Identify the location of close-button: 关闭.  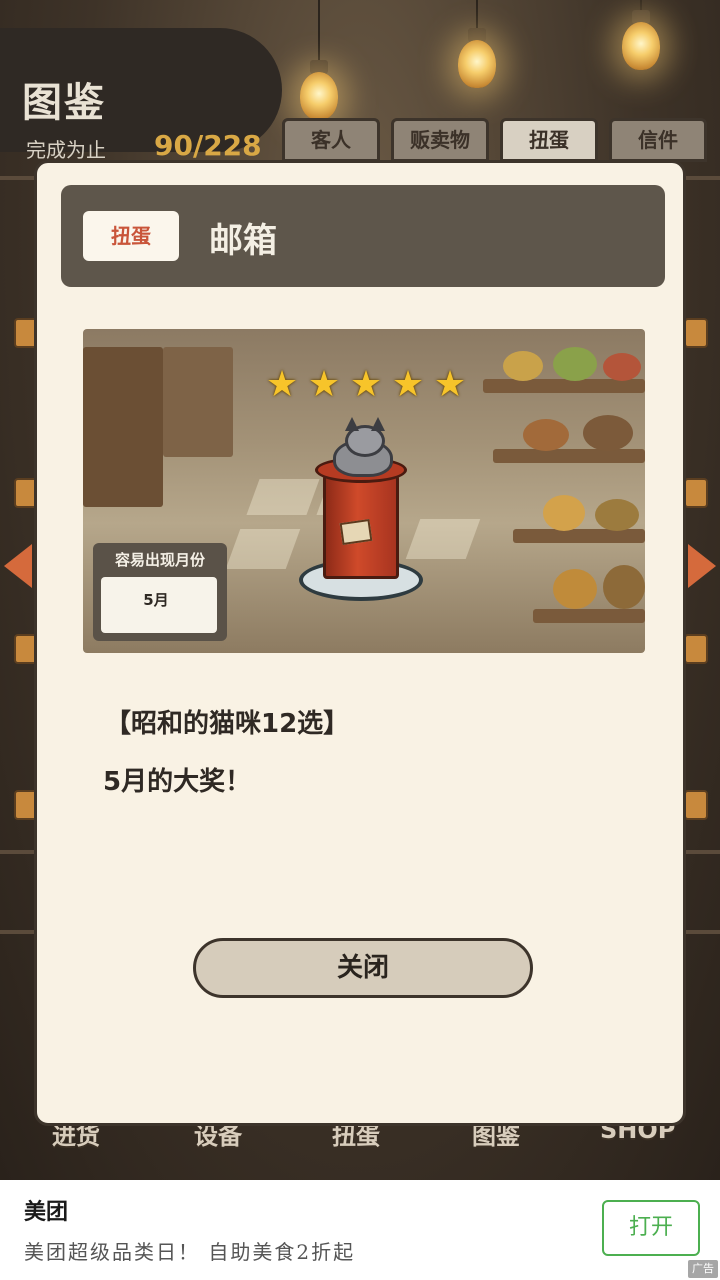
(363, 968).